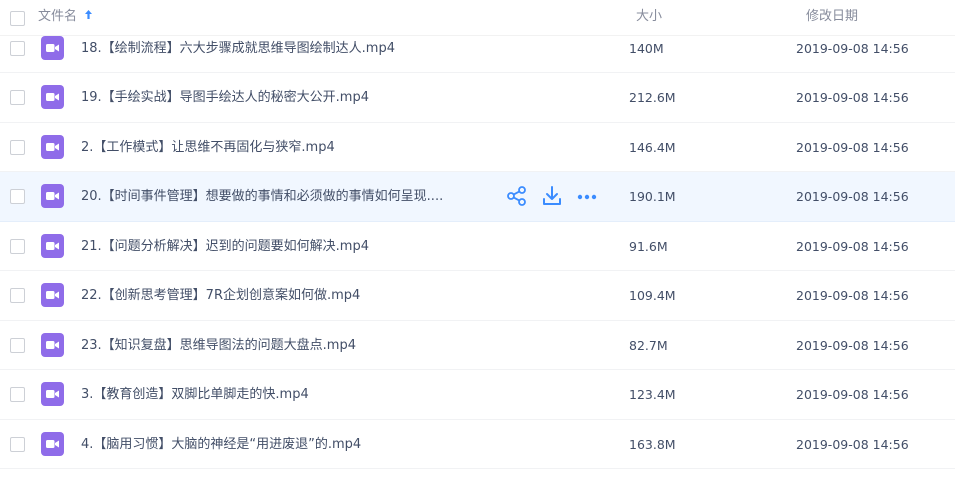  I want to click on arrow-up-icon, so click(88, 16).